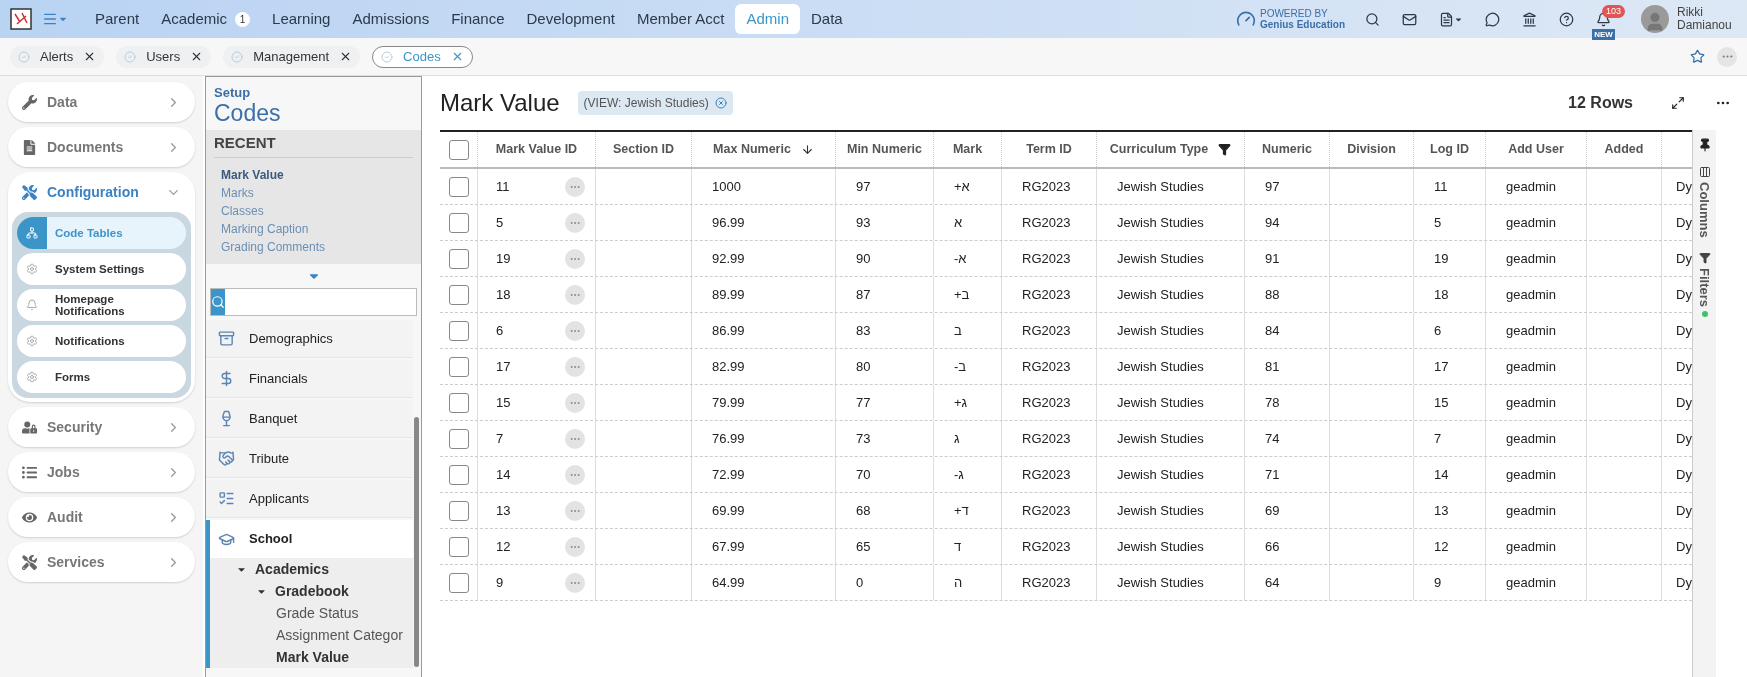 This screenshot has width=1747, height=677. I want to click on page-tab: Alerts, so click(57, 56).